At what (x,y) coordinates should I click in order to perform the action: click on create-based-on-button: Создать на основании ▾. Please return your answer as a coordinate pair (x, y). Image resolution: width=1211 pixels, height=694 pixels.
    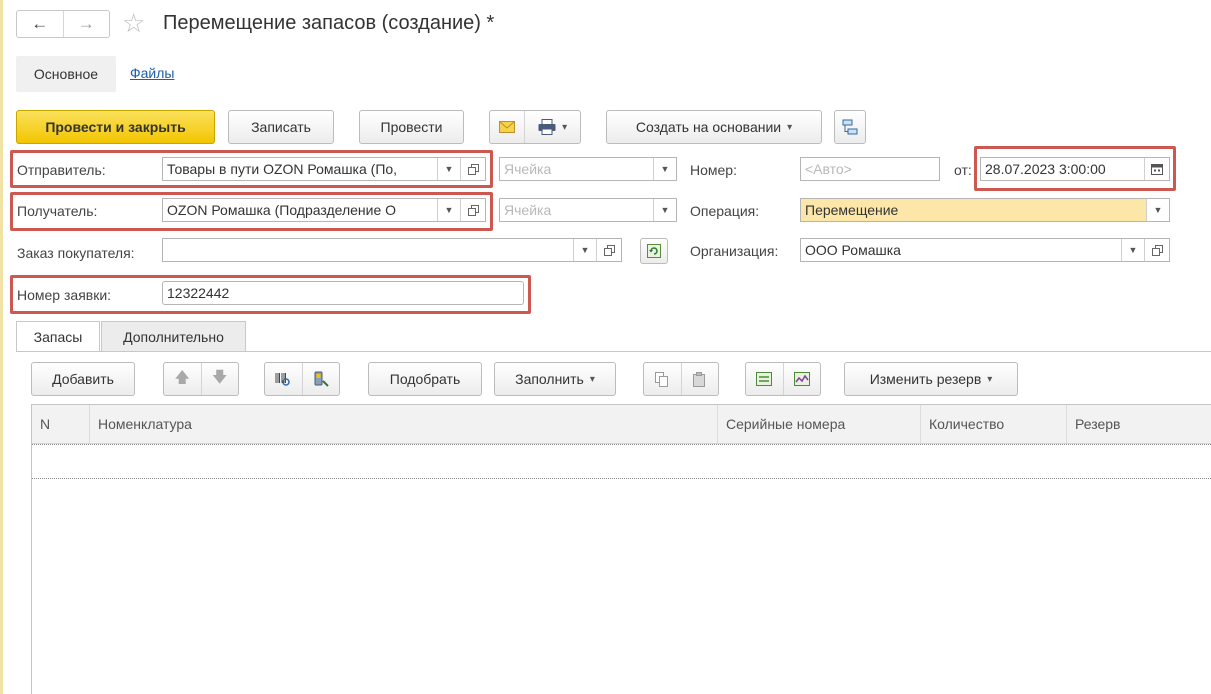
    Looking at the image, I should click on (714, 127).